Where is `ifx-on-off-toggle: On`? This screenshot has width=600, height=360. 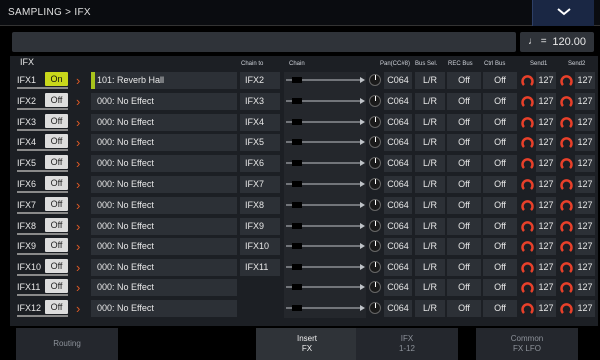
ifx-on-off-toggle: On is located at coordinates (56, 79).